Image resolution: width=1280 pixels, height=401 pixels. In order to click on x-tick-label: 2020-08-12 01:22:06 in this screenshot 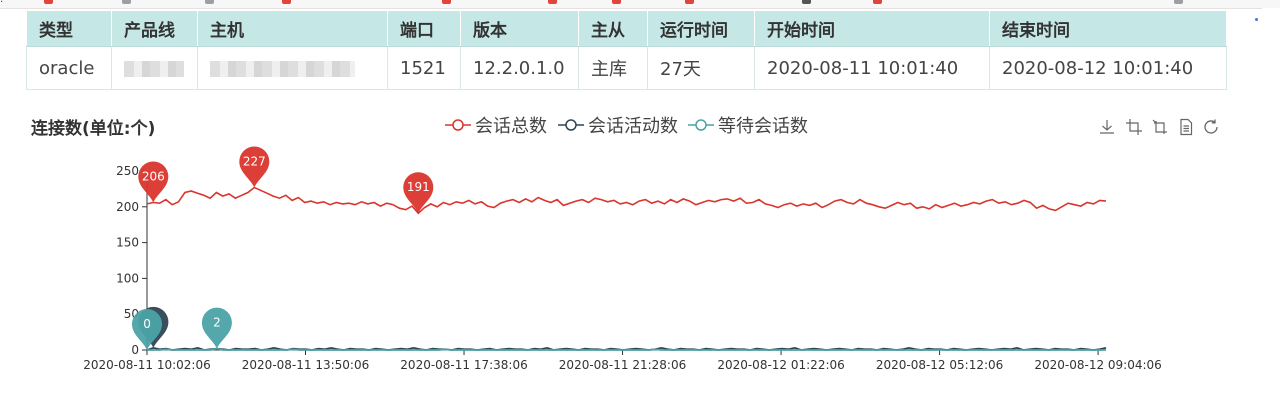, I will do `click(780, 365)`.